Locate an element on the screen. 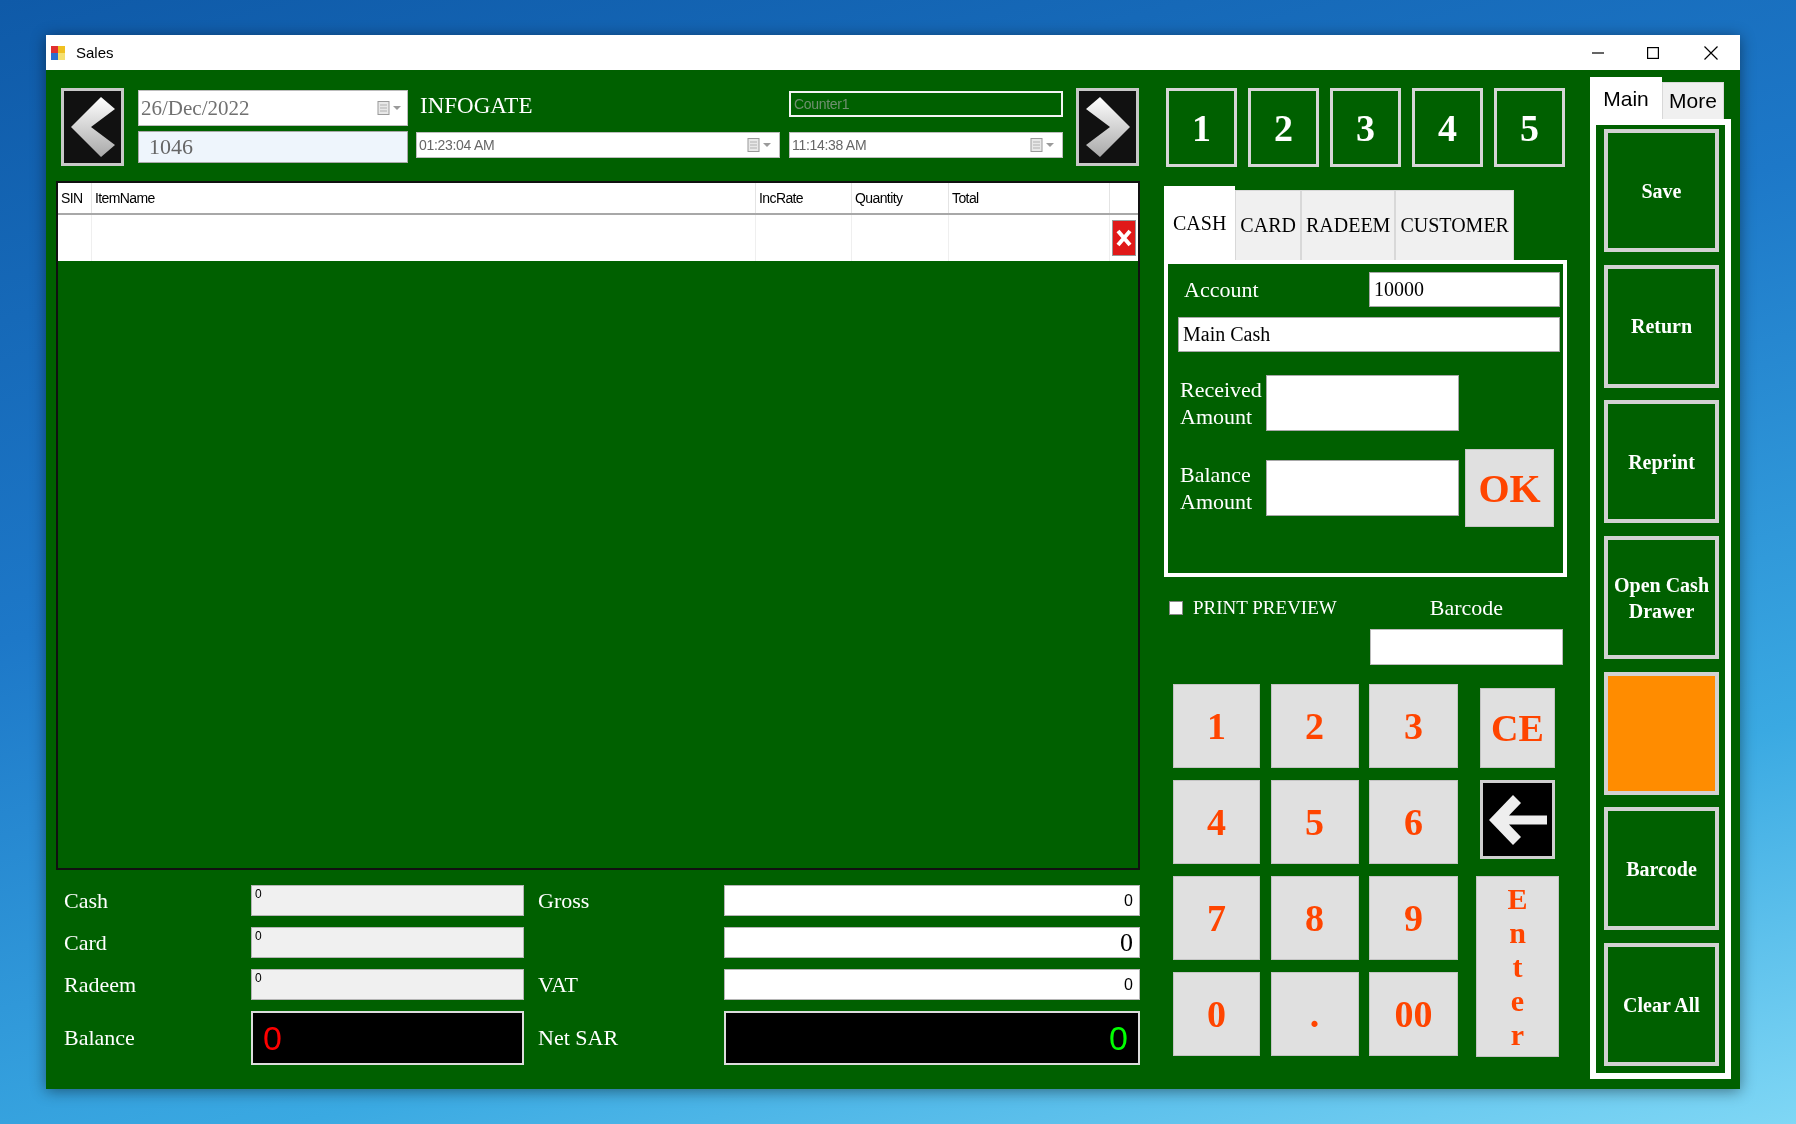 This screenshot has width=1796, height=1124. payment-tab: CUSTOMER is located at coordinates (1454, 225).